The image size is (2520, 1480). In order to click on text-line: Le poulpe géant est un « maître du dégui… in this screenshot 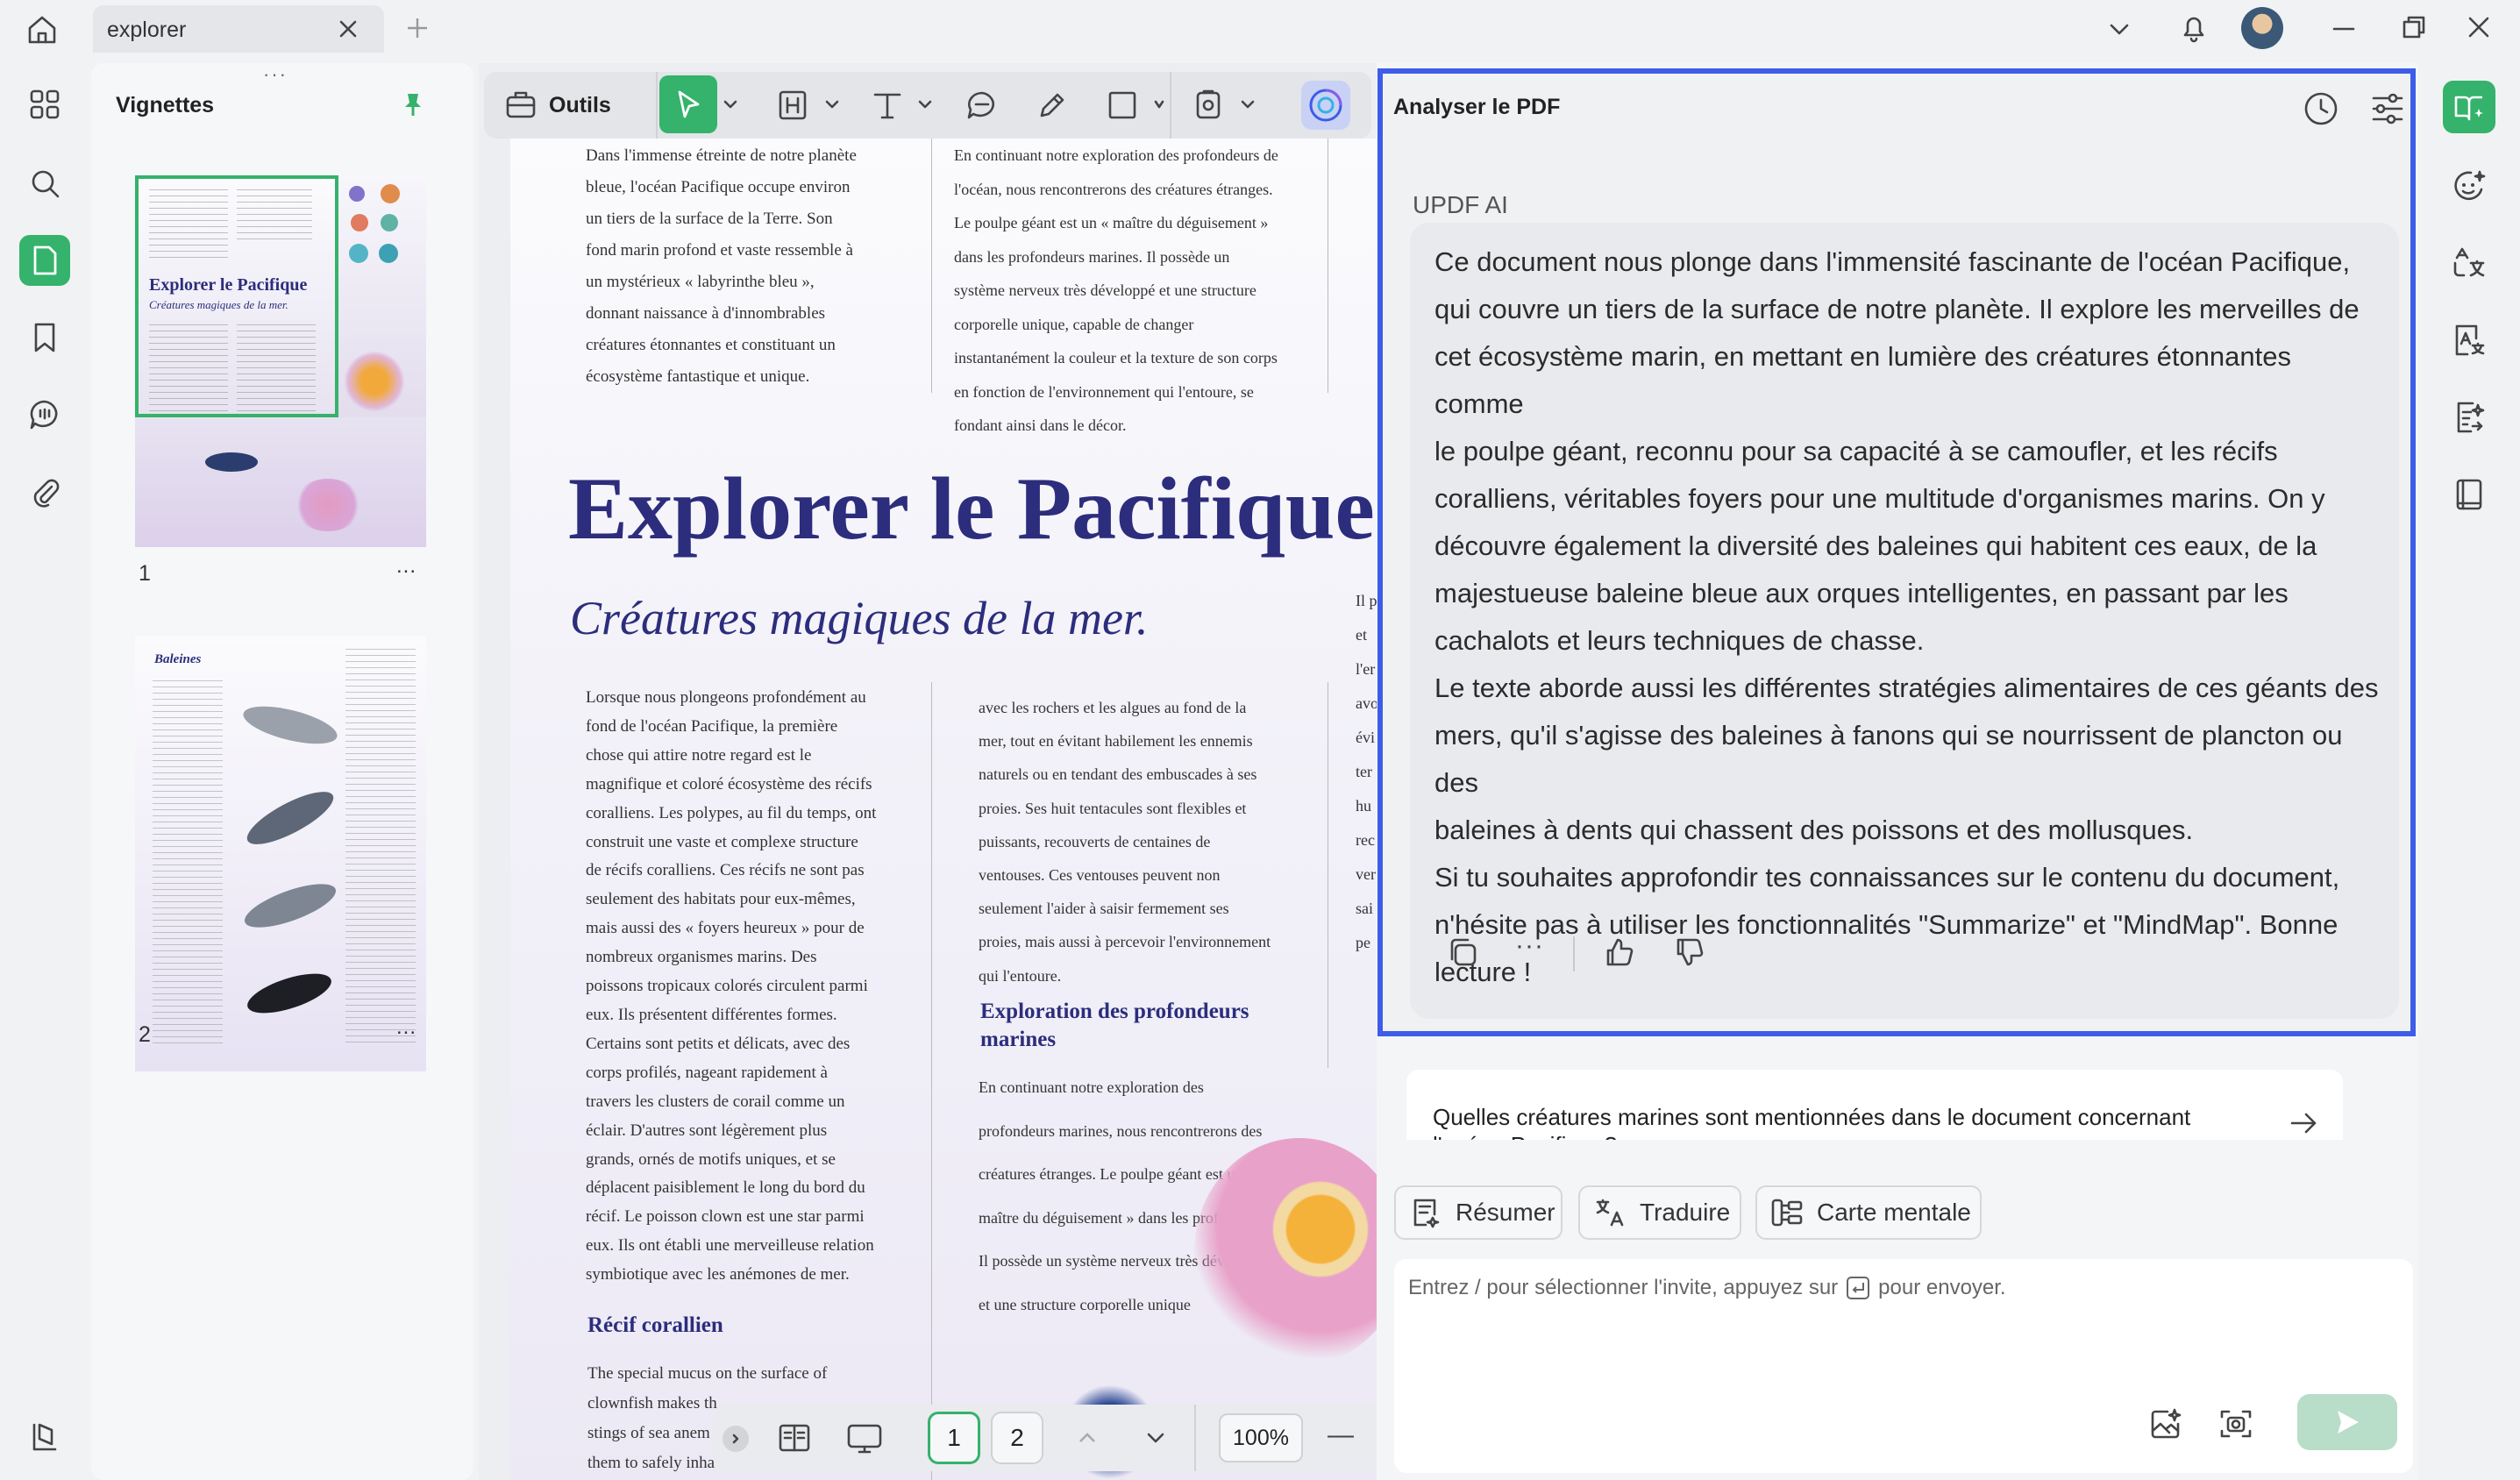, I will do `click(1151, 223)`.